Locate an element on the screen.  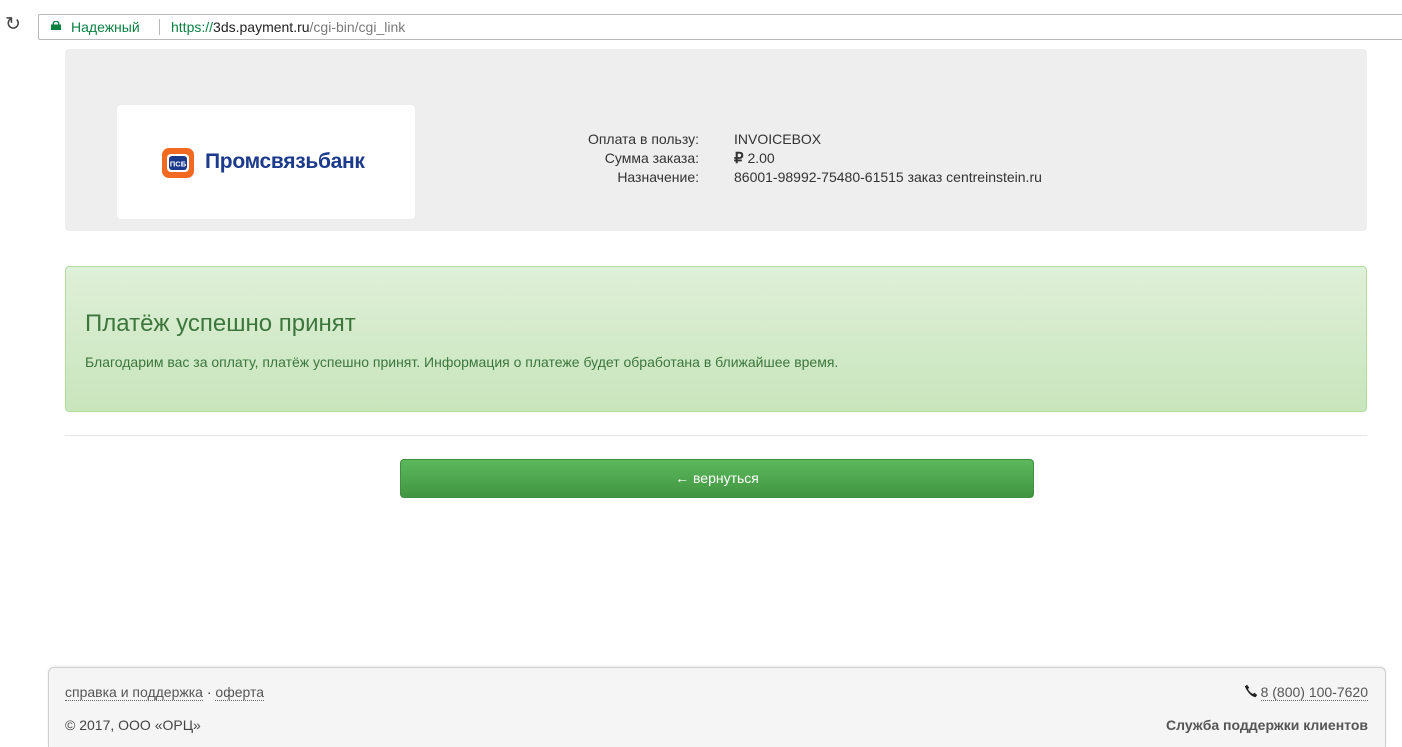
url-path: /cgi-bin/cgi_link is located at coordinates (357, 27).